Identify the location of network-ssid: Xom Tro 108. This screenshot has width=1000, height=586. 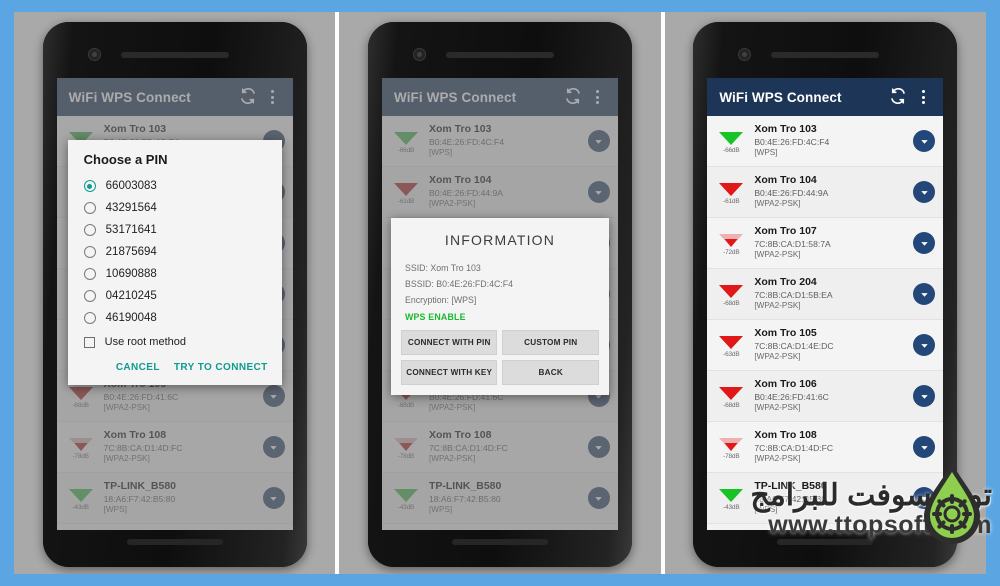
(135, 436).